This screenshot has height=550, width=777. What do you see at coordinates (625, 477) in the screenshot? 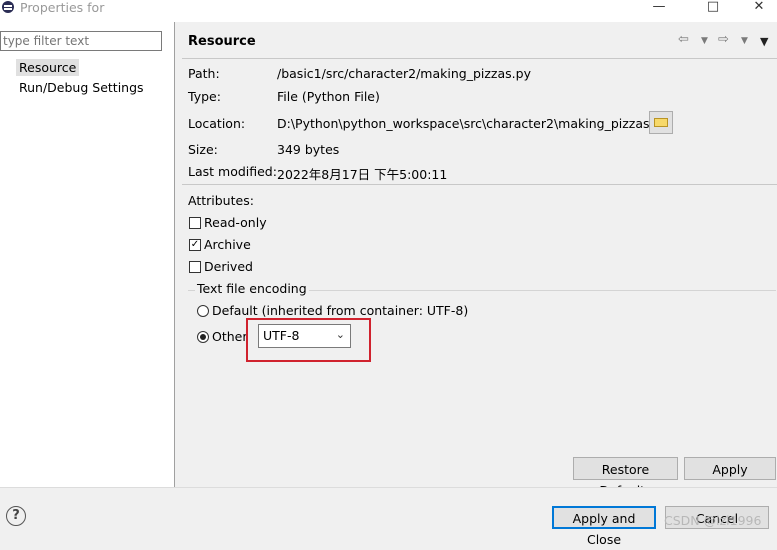
I see `restore-defaults-button: Restore Defaults` at bounding box center [625, 477].